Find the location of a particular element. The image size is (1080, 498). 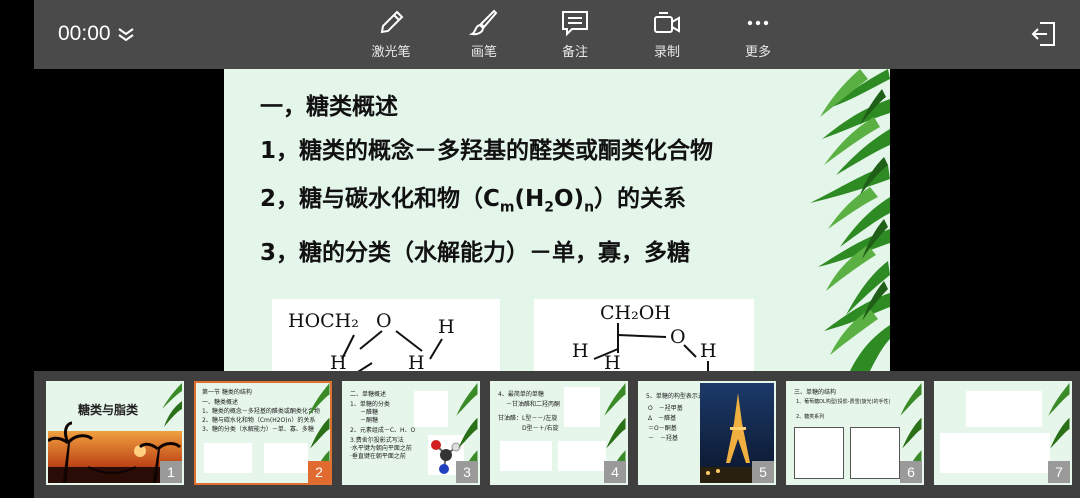

thumb-3-line-2: －醛糖 is located at coordinates (369, 412).